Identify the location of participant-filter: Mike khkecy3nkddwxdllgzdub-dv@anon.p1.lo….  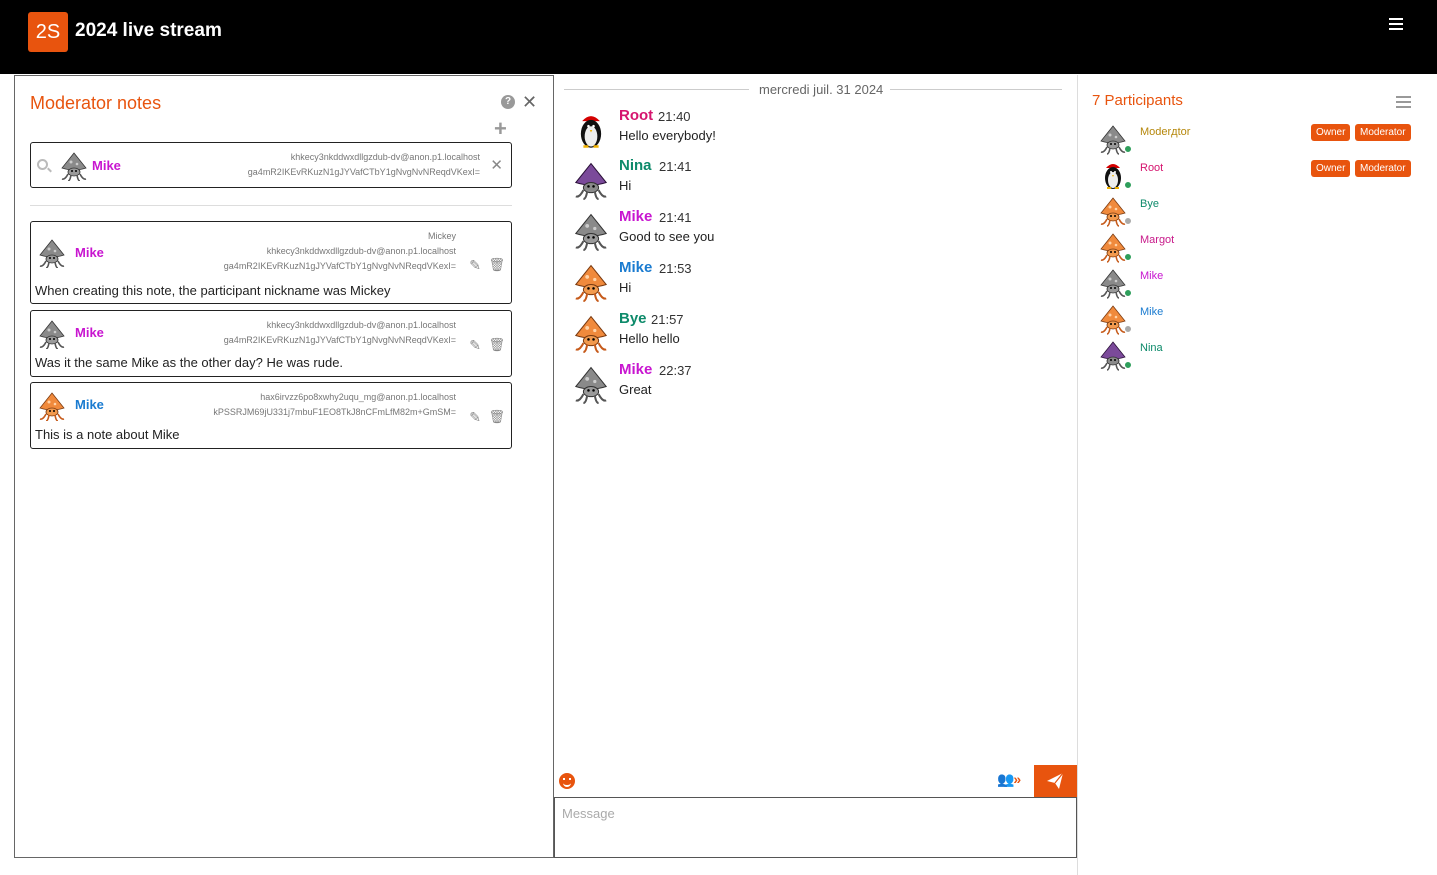
(271, 165).